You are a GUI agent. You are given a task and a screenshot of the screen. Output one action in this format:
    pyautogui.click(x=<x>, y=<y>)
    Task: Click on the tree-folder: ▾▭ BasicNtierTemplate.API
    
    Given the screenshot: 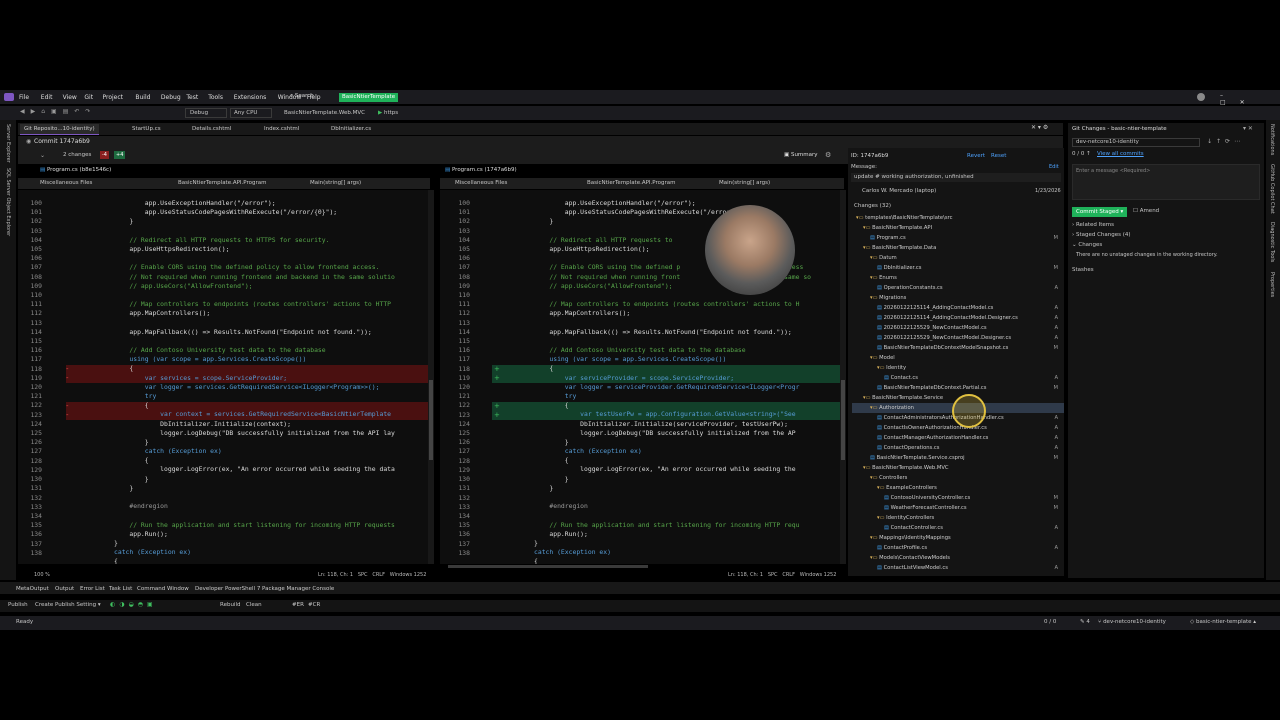 What is the action you would take?
    pyautogui.click(x=958, y=228)
    